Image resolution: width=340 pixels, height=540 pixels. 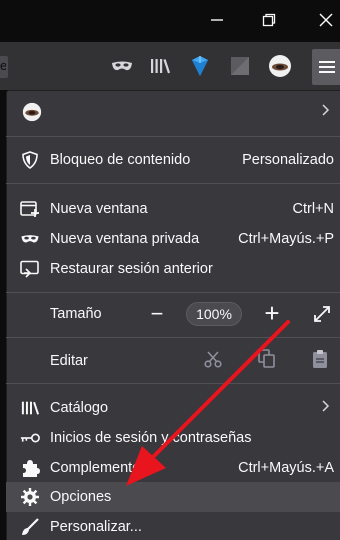 What do you see at coordinates (173, 314) in the screenshot?
I see `zoom-row: Tamaño` at bounding box center [173, 314].